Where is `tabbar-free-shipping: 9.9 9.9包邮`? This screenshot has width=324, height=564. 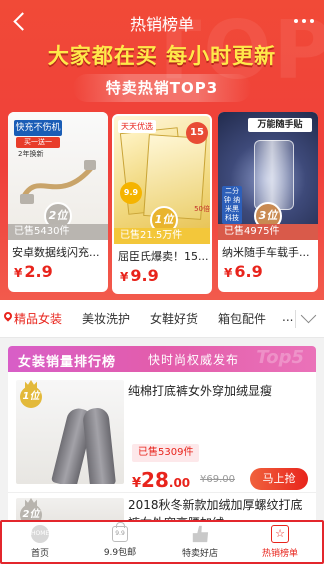 tabbar-free-shipping: 9.9 9.9包邮 is located at coordinates (120, 540).